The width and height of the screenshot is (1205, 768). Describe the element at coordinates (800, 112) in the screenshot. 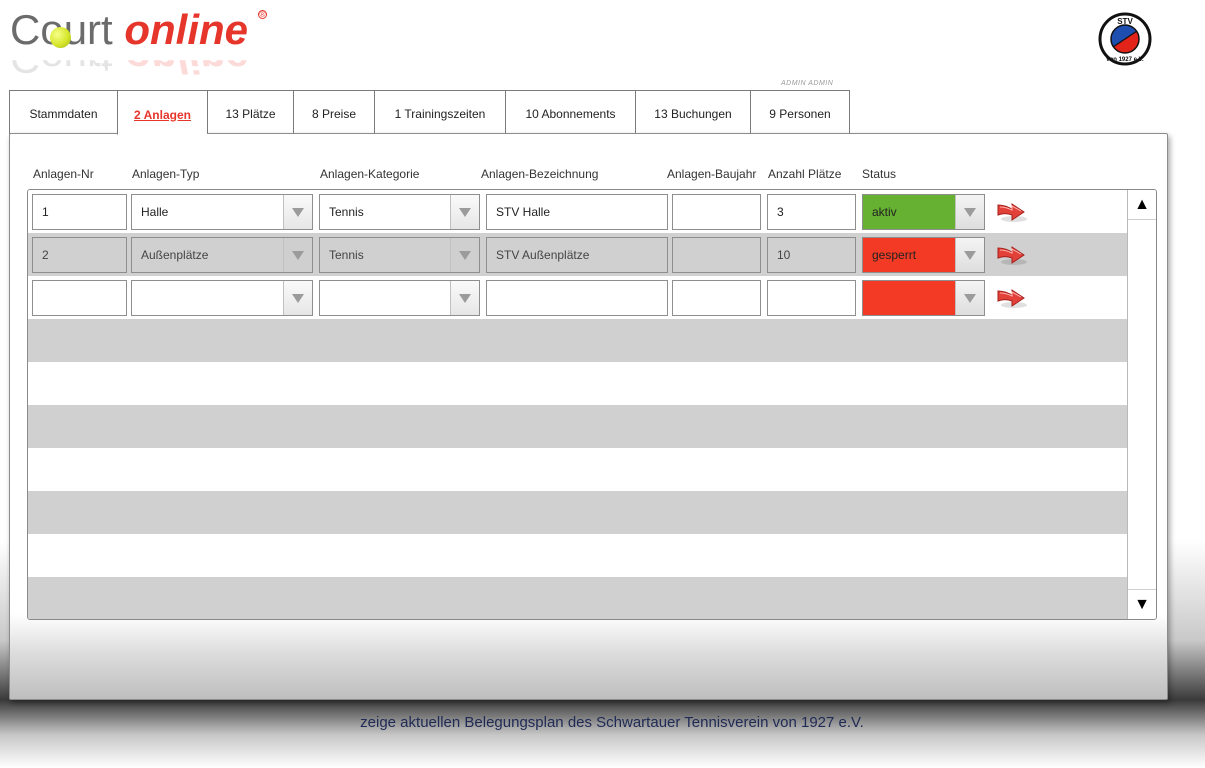

I see `tab-personen: 9 Personen` at that location.